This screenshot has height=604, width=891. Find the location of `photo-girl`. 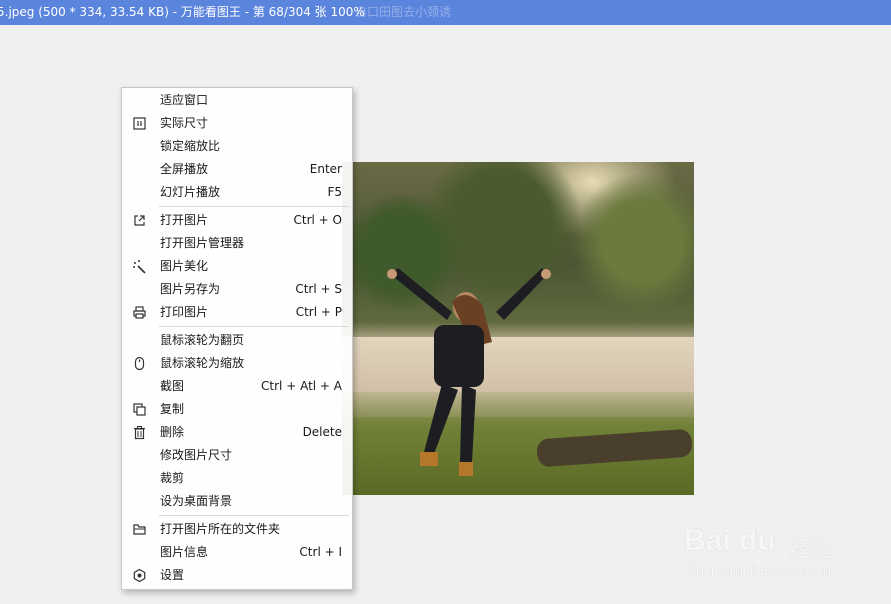

photo-girl is located at coordinates (469, 372).